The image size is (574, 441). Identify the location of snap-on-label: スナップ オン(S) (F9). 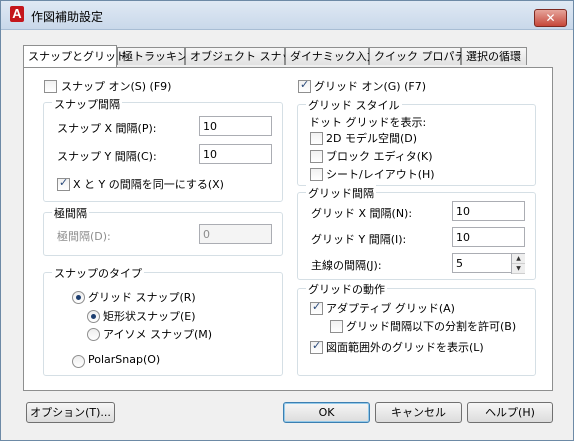
(116, 86).